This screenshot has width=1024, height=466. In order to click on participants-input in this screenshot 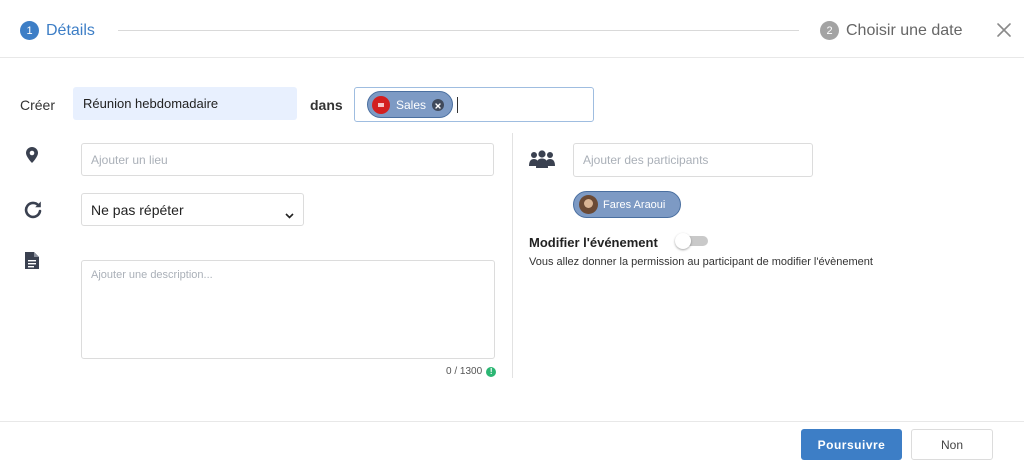, I will do `click(693, 160)`.